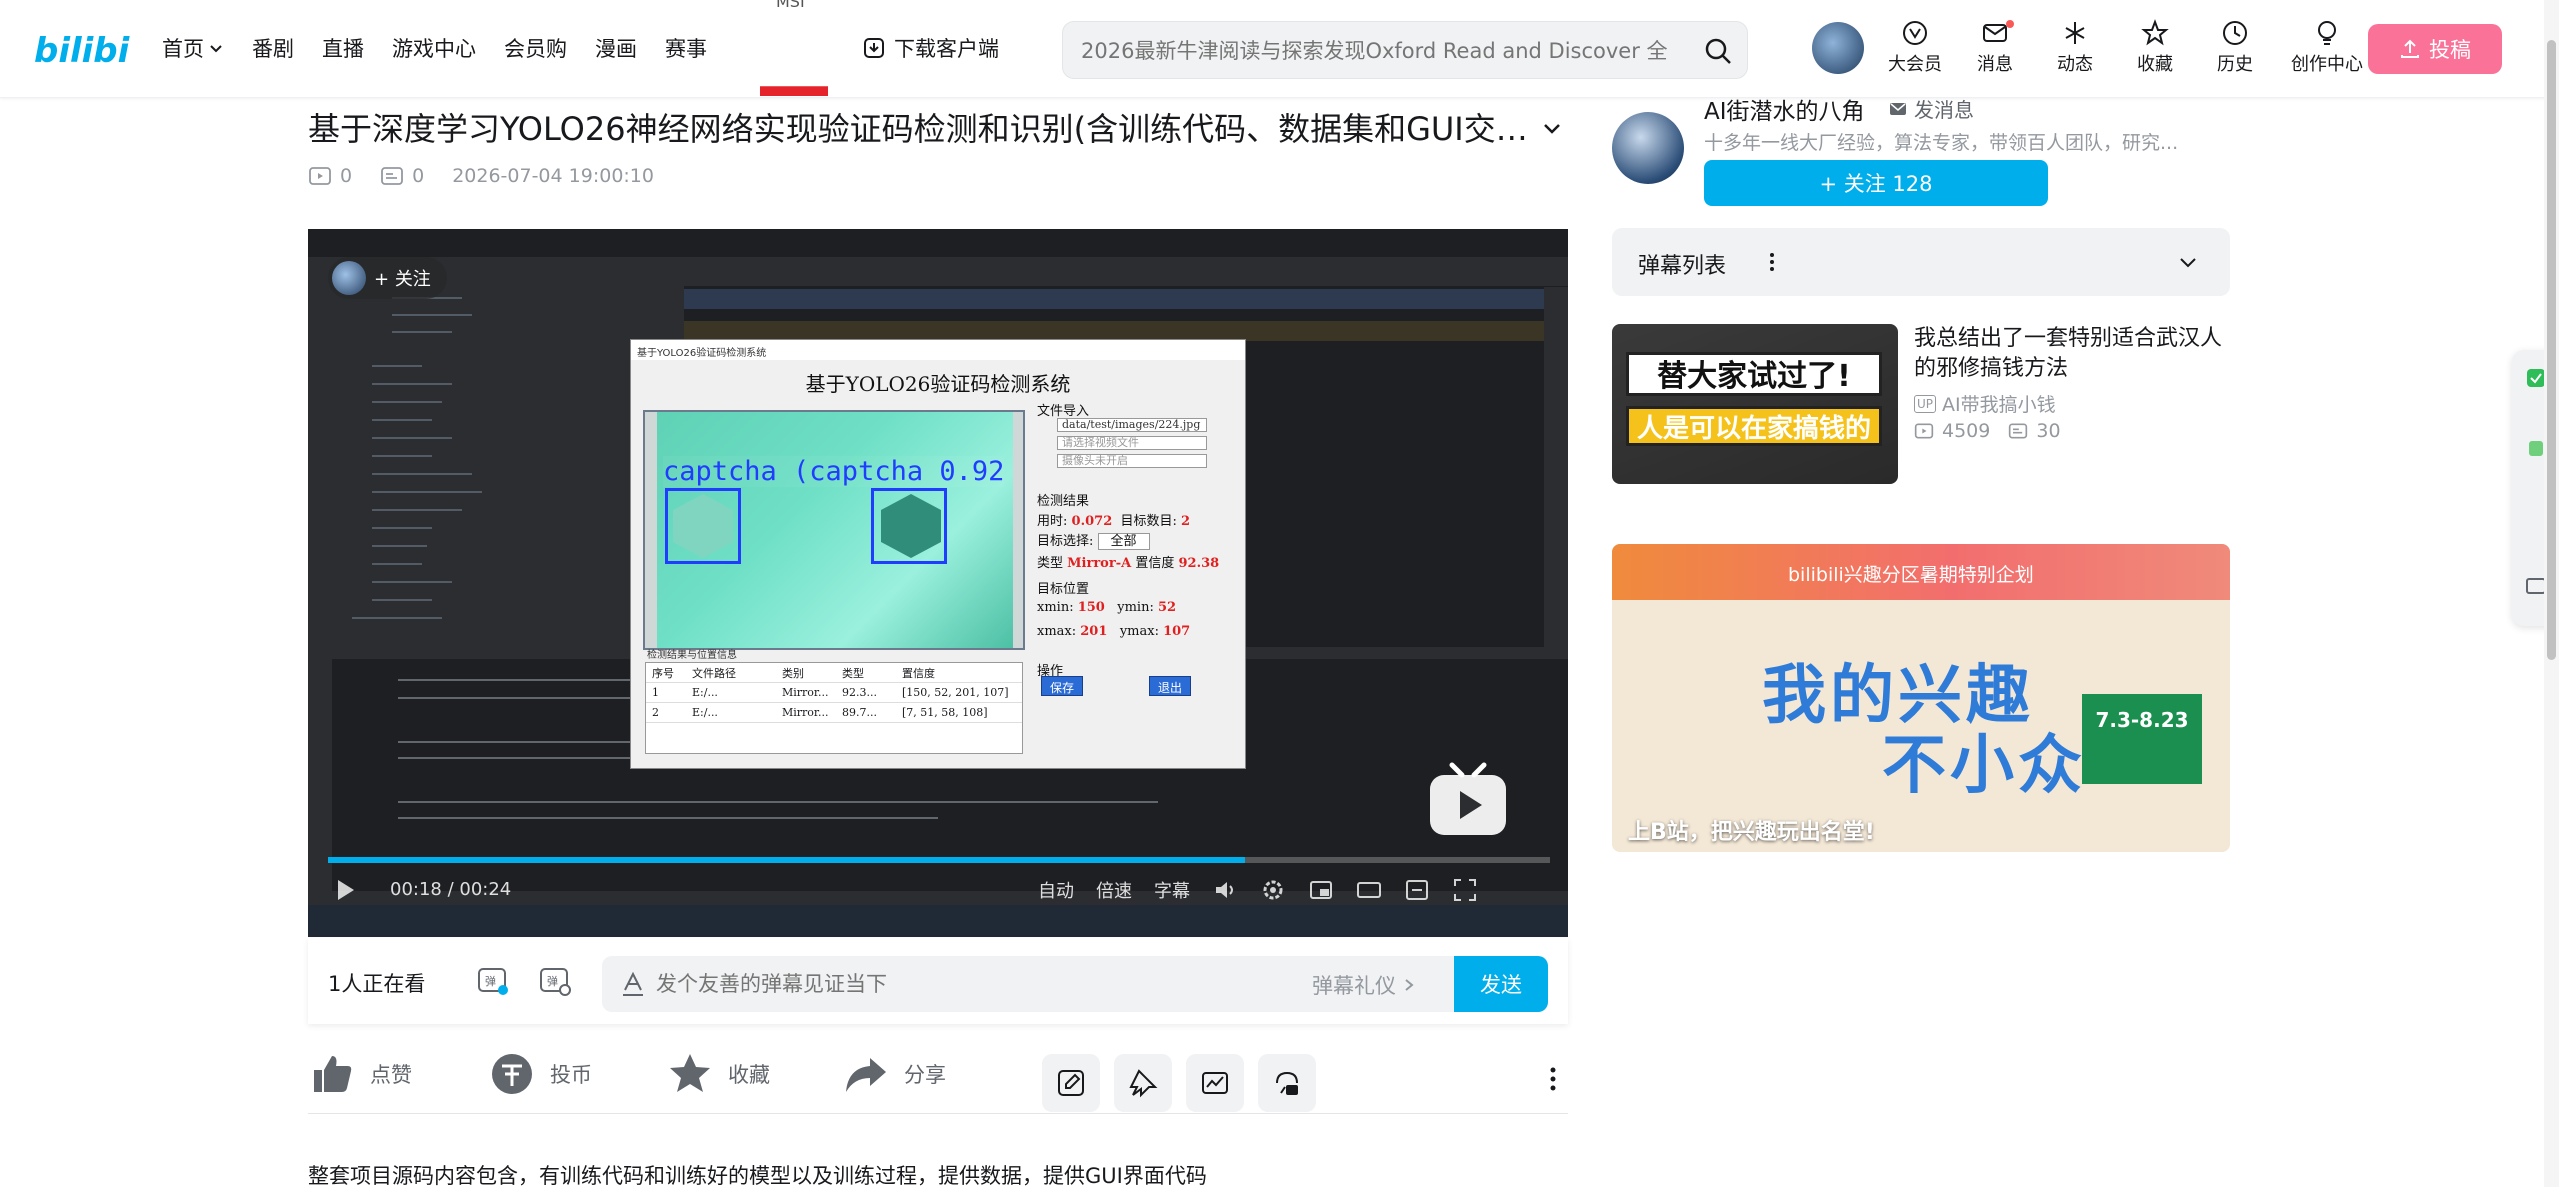 The width and height of the screenshot is (2559, 1187). What do you see at coordinates (1132, 443) in the screenshot?
I see `video-file-field: 请选择视频文件` at bounding box center [1132, 443].